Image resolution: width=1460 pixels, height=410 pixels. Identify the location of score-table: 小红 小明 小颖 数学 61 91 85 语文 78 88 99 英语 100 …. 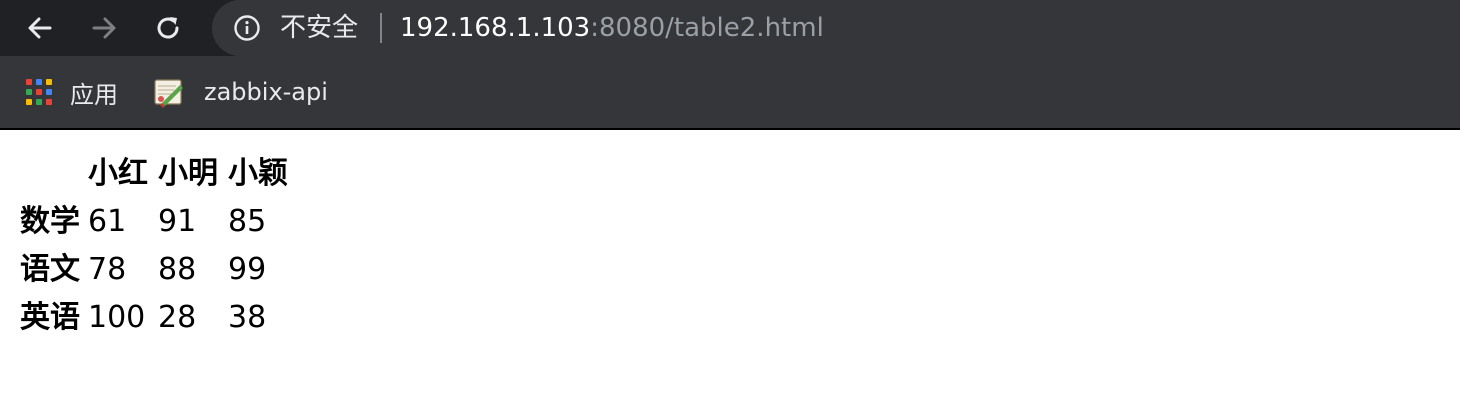
(157, 246).